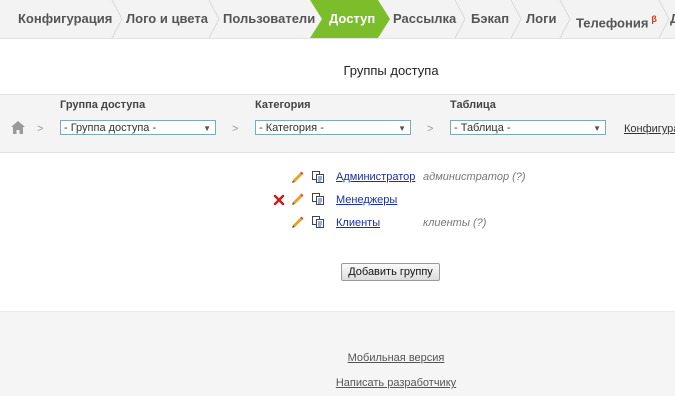  I want to click on mobile-version-link: Мобильная версия, so click(337, 358).